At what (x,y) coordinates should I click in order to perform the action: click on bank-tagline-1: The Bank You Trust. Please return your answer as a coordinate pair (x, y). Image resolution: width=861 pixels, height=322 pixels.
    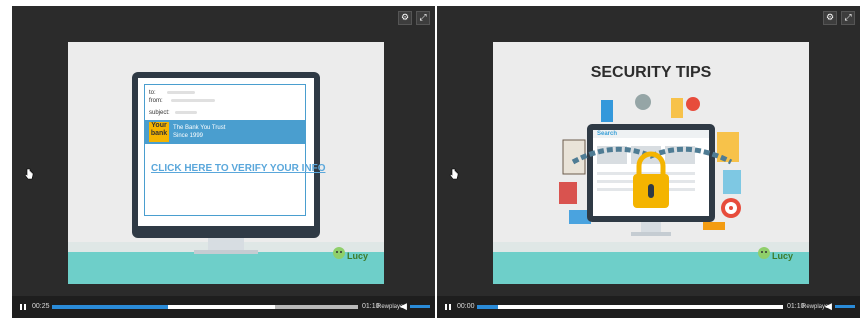
    Looking at the image, I should click on (199, 128).